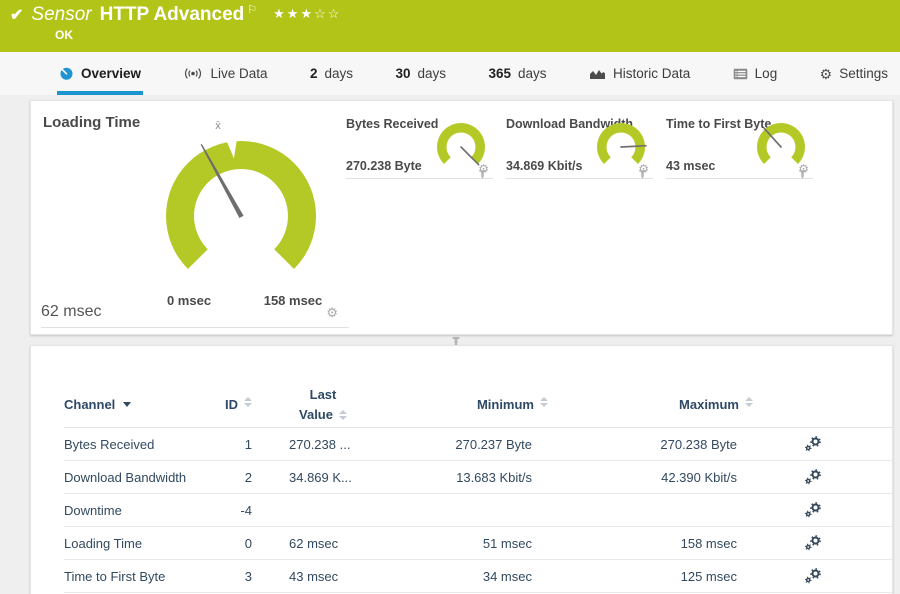 This screenshot has height=594, width=900. I want to click on tab-settings: ⚙ Settings, so click(854, 73).